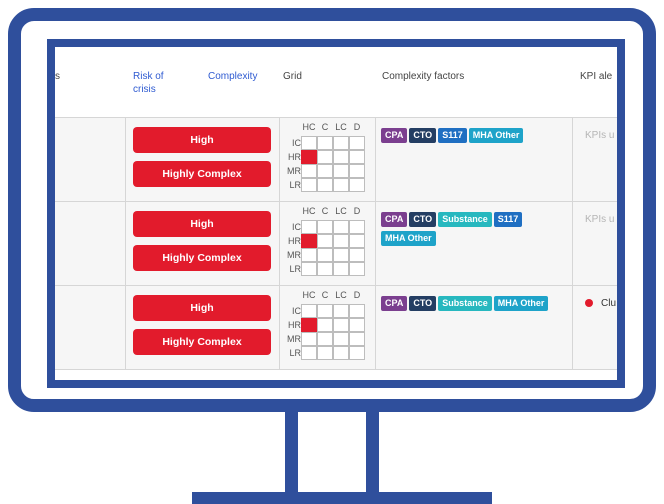 Image resolution: width=664 pixels, height=504 pixels. What do you see at coordinates (232, 76) in the screenshot?
I see `column-header-complexity: Complexity` at bounding box center [232, 76].